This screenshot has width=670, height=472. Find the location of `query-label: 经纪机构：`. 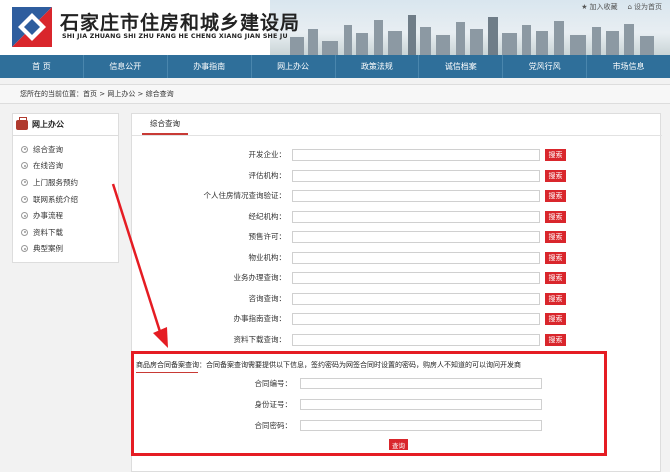

query-label: 经纪机构： is located at coordinates (267, 216).